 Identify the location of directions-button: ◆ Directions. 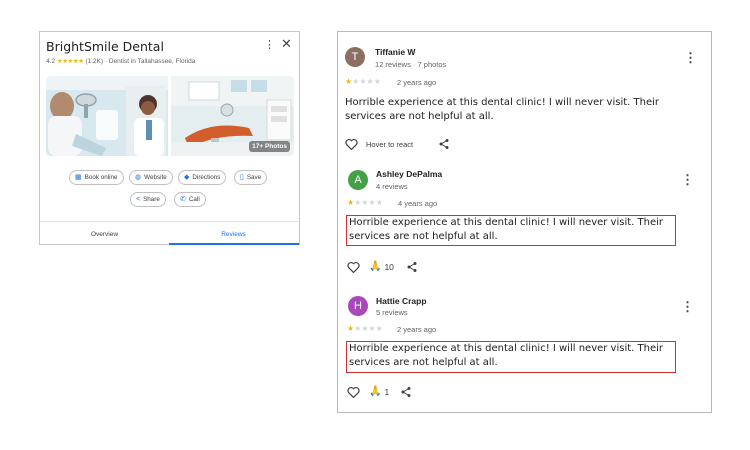
(202, 177).